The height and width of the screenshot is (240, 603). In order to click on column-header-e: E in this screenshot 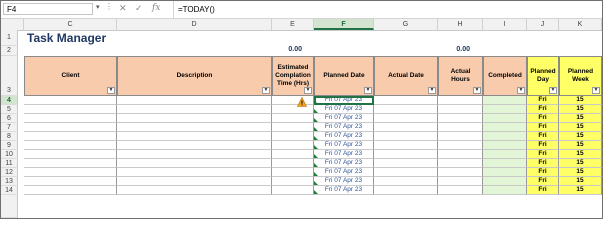, I will do `click(293, 24)`.